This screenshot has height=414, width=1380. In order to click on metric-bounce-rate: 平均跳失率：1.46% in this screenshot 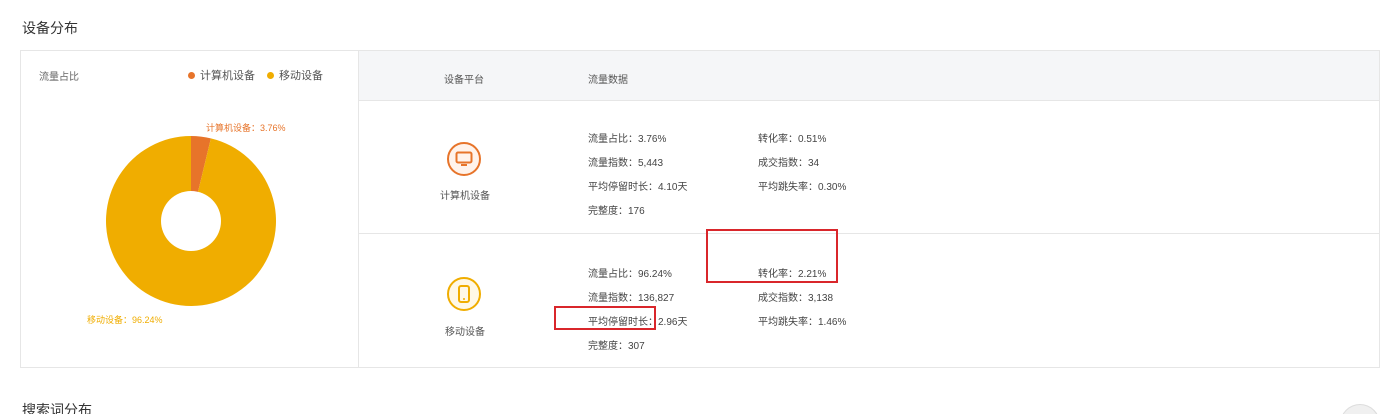, I will do `click(802, 322)`.